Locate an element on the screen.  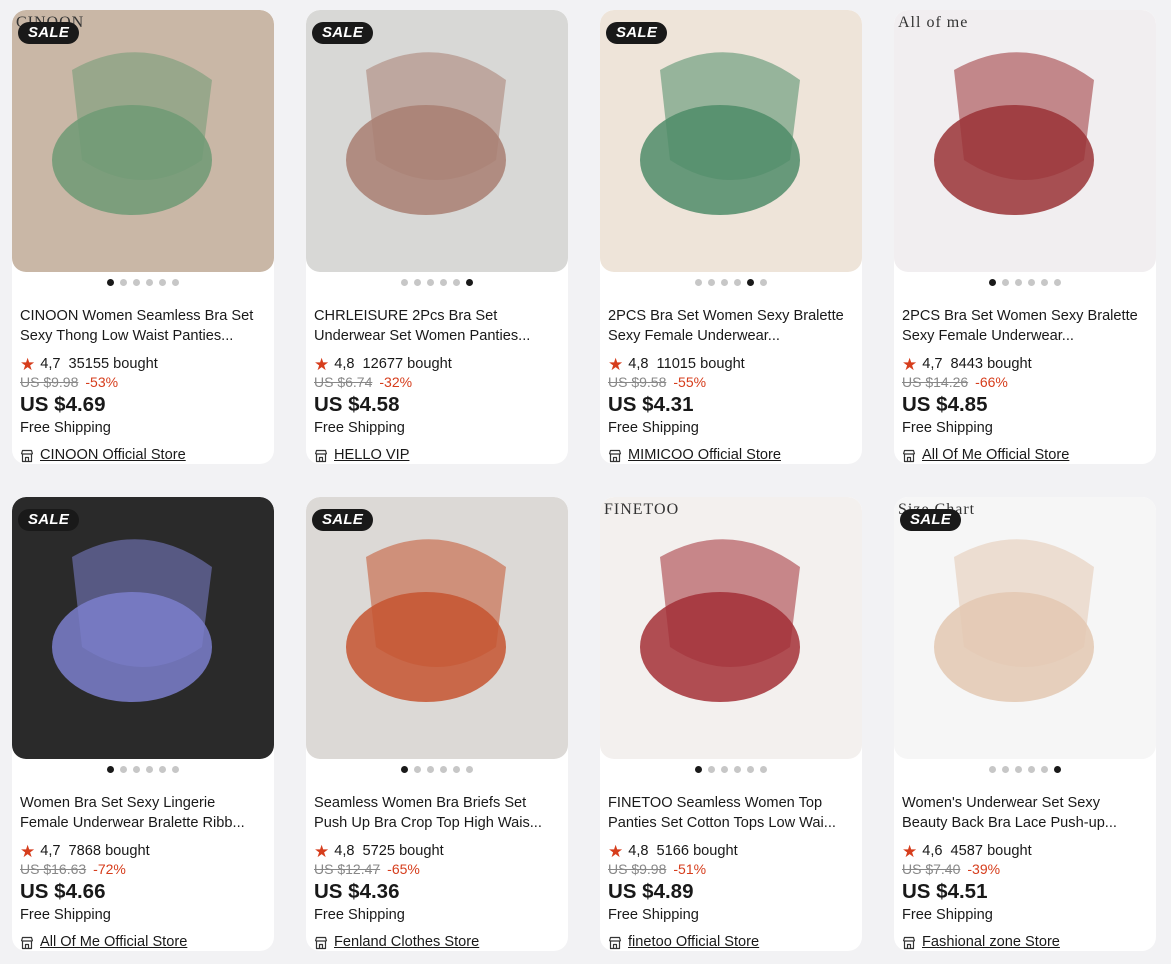
store-name: CINOON Official Store is located at coordinates (113, 455).